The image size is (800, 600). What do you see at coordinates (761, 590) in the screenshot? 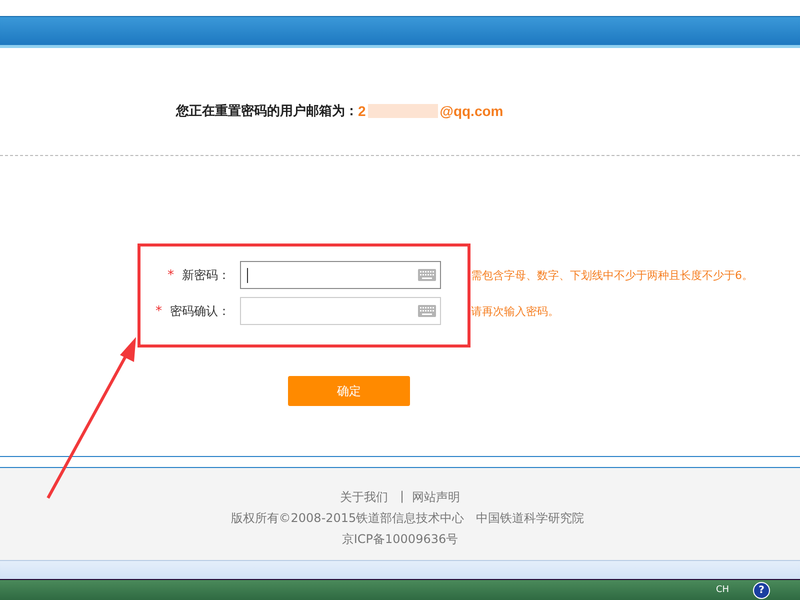
I see `help-button: ?` at bounding box center [761, 590].